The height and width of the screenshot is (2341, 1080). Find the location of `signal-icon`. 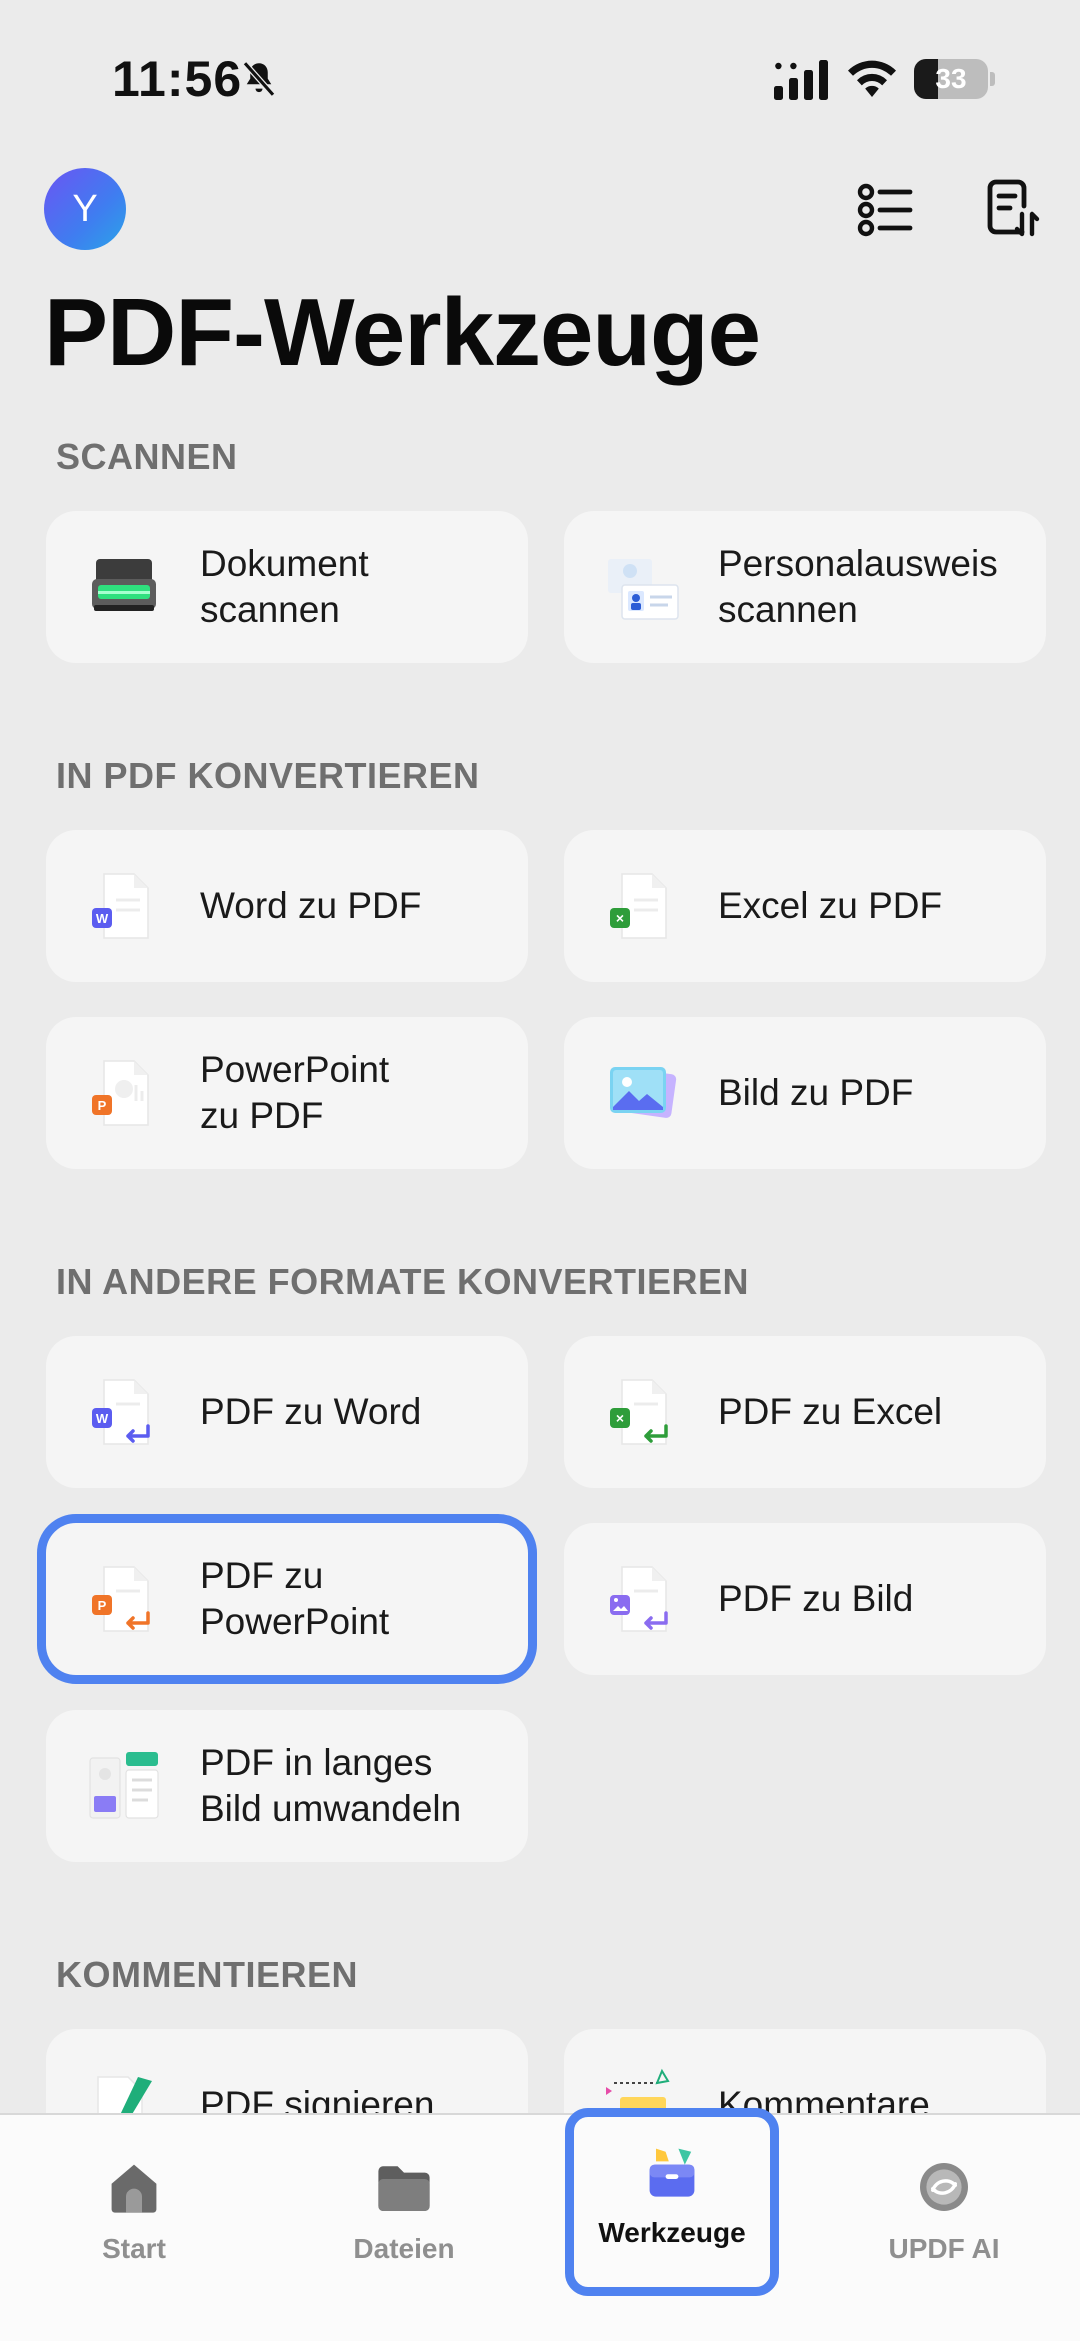

signal-icon is located at coordinates (801, 80).